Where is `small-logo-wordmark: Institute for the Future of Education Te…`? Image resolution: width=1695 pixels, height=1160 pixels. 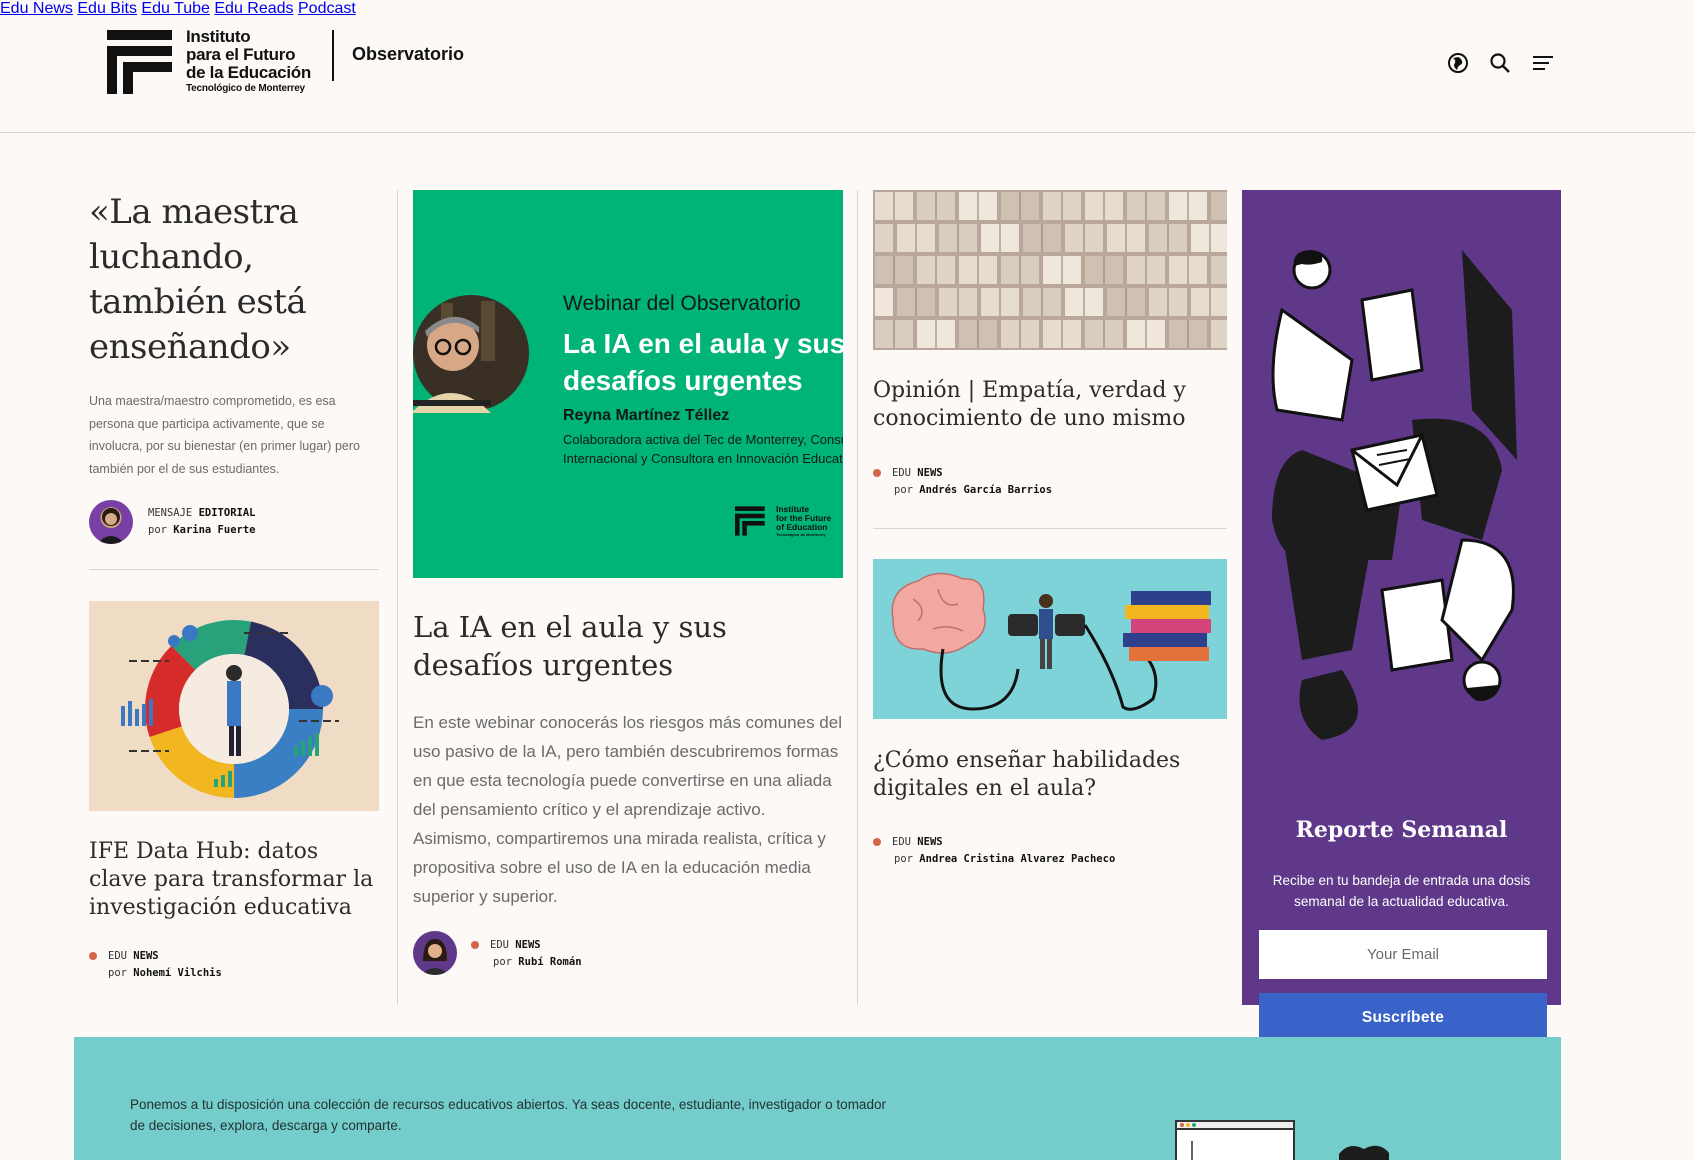
small-logo-wordmark: Institute for the Future of Education Te… is located at coordinates (803, 521).